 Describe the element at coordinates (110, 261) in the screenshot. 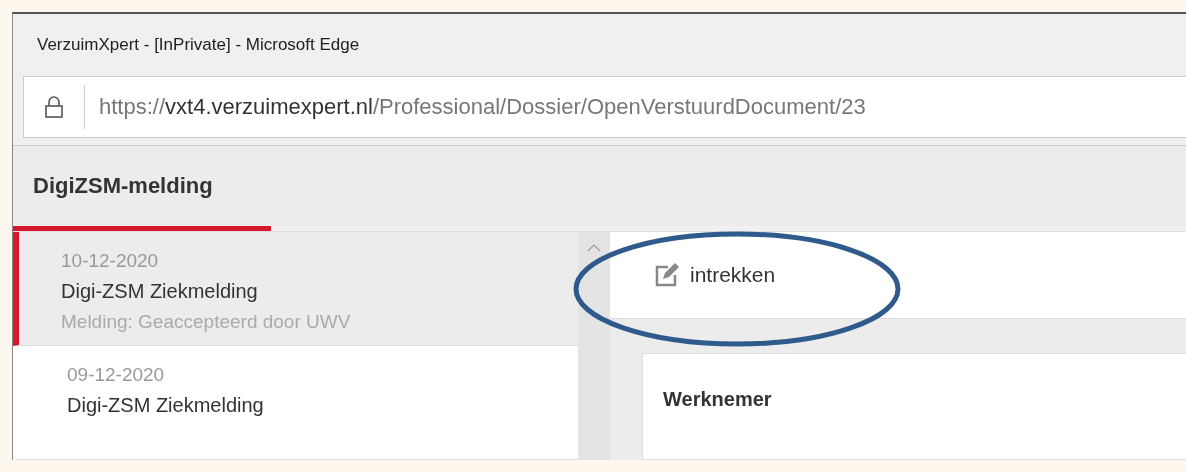

I see `item-date: 10-12-2020` at that location.